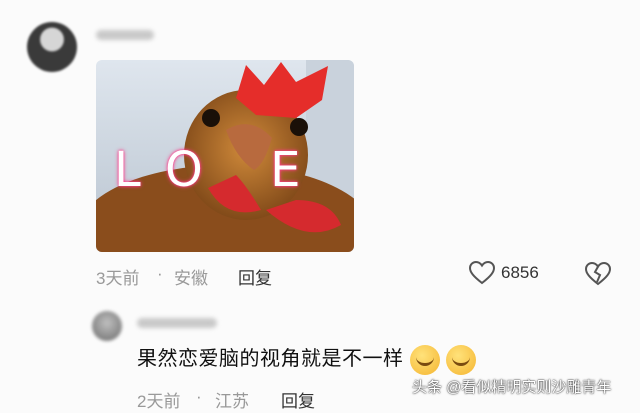 The width and height of the screenshot is (640, 413). Describe the element at coordinates (270, 359) in the screenshot. I see `comment-body: 果然恋爱脑的视角就是不一样` at that location.